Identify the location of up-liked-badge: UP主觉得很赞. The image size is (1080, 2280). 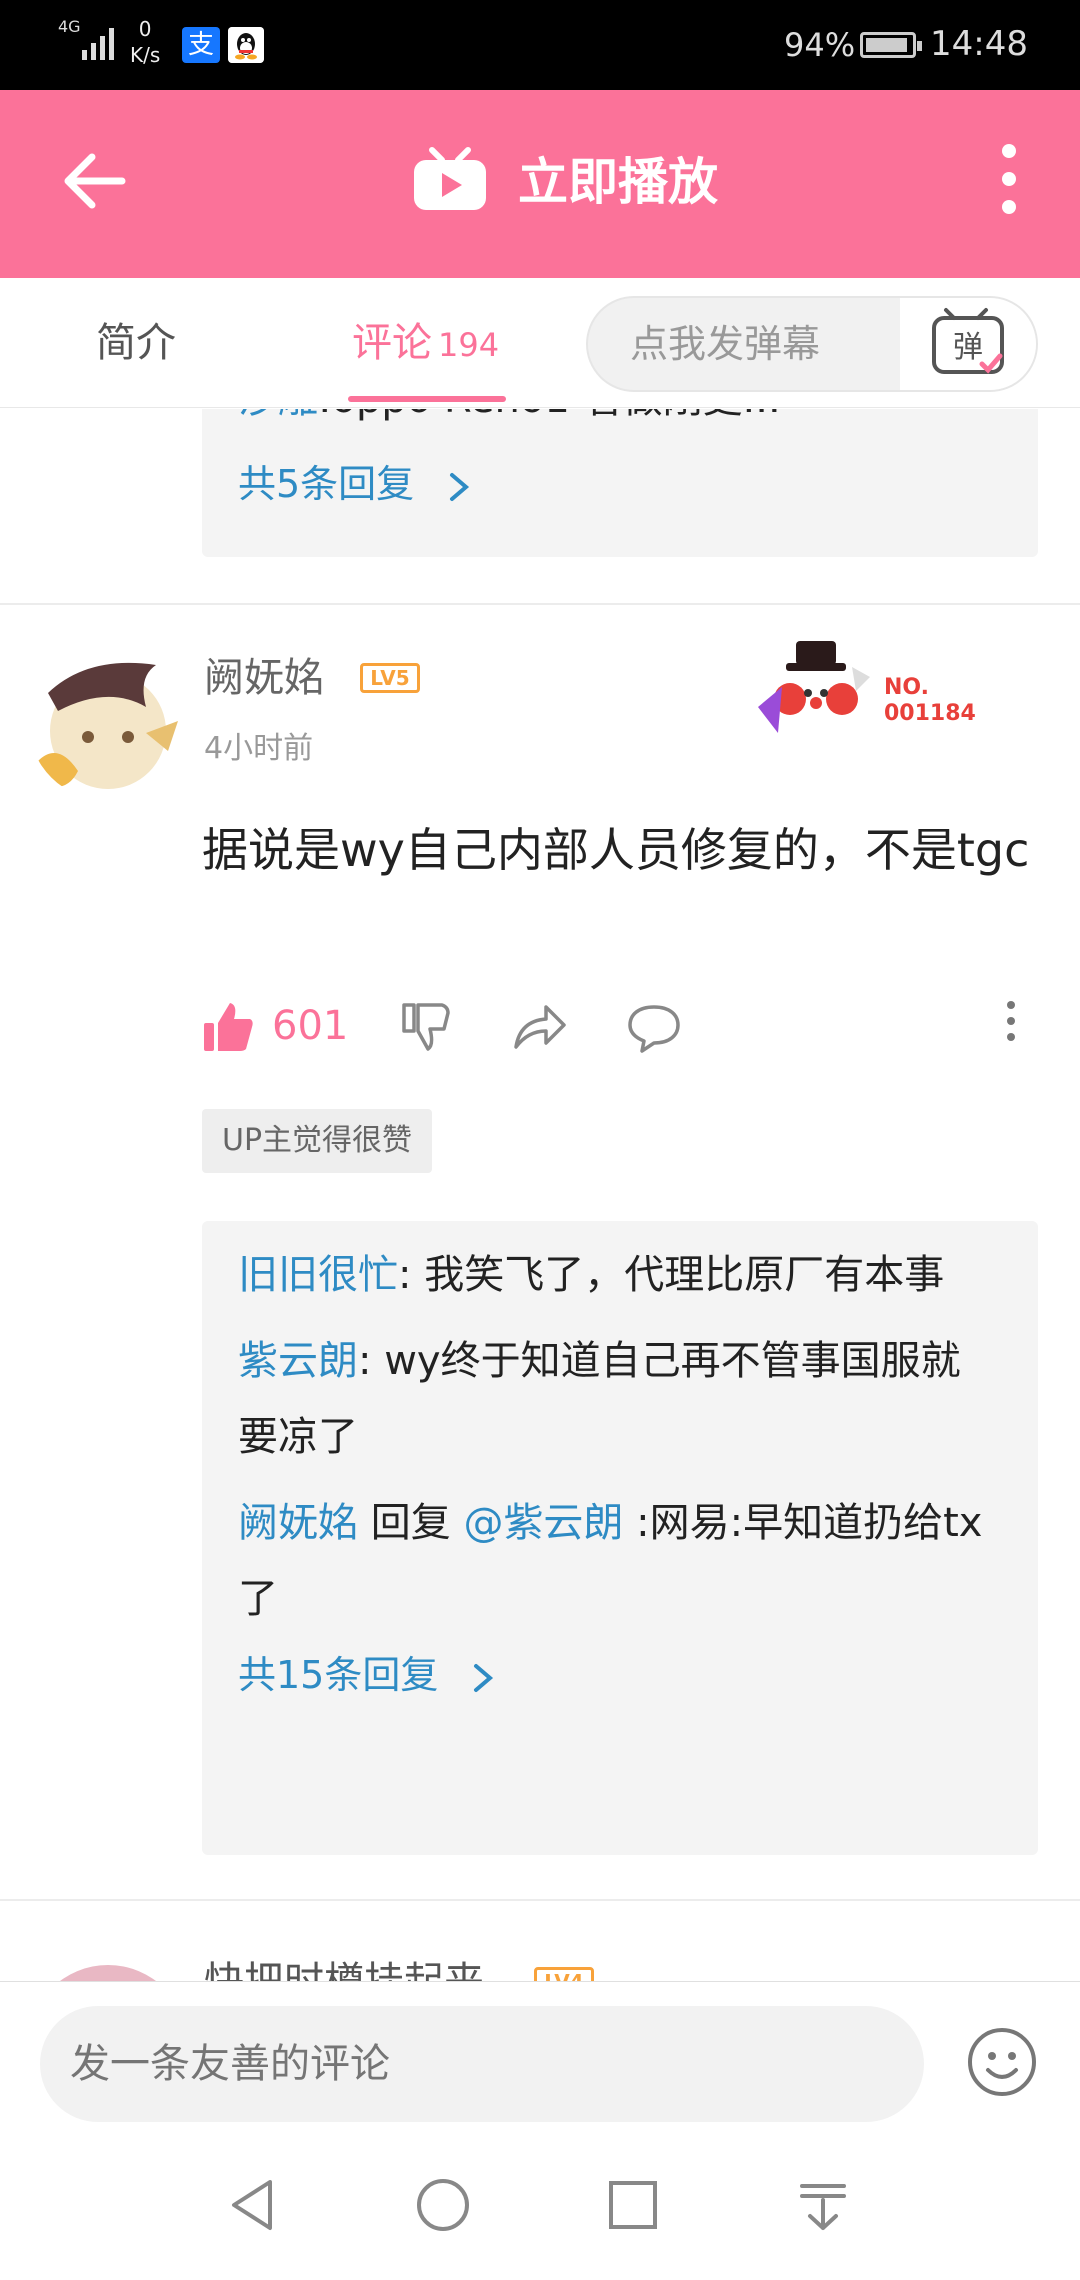
(317, 1141).